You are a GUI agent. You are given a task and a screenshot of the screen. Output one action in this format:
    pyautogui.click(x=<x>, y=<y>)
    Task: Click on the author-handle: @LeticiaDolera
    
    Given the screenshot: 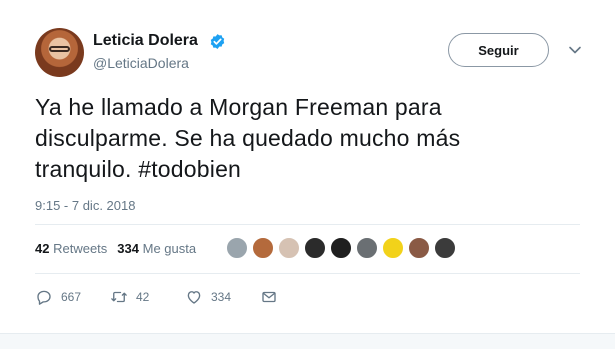 What is the action you would take?
    pyautogui.click(x=141, y=63)
    